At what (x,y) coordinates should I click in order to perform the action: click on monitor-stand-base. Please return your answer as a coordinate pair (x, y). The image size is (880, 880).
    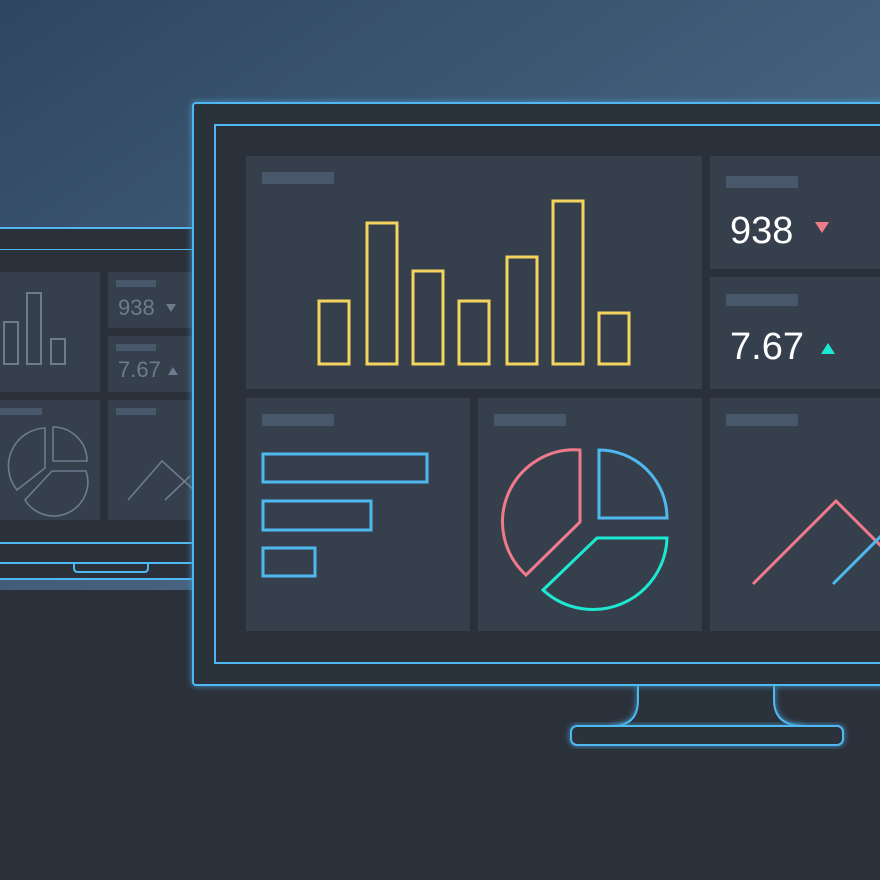
    Looking at the image, I should click on (707, 735).